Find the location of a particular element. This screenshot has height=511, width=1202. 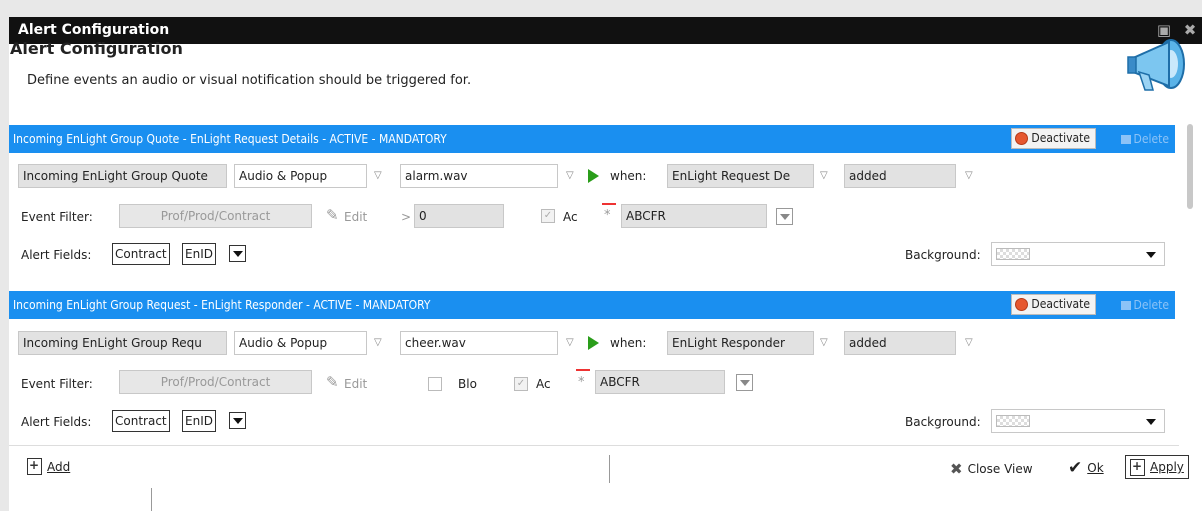

apply-button: Apply is located at coordinates (1157, 467).